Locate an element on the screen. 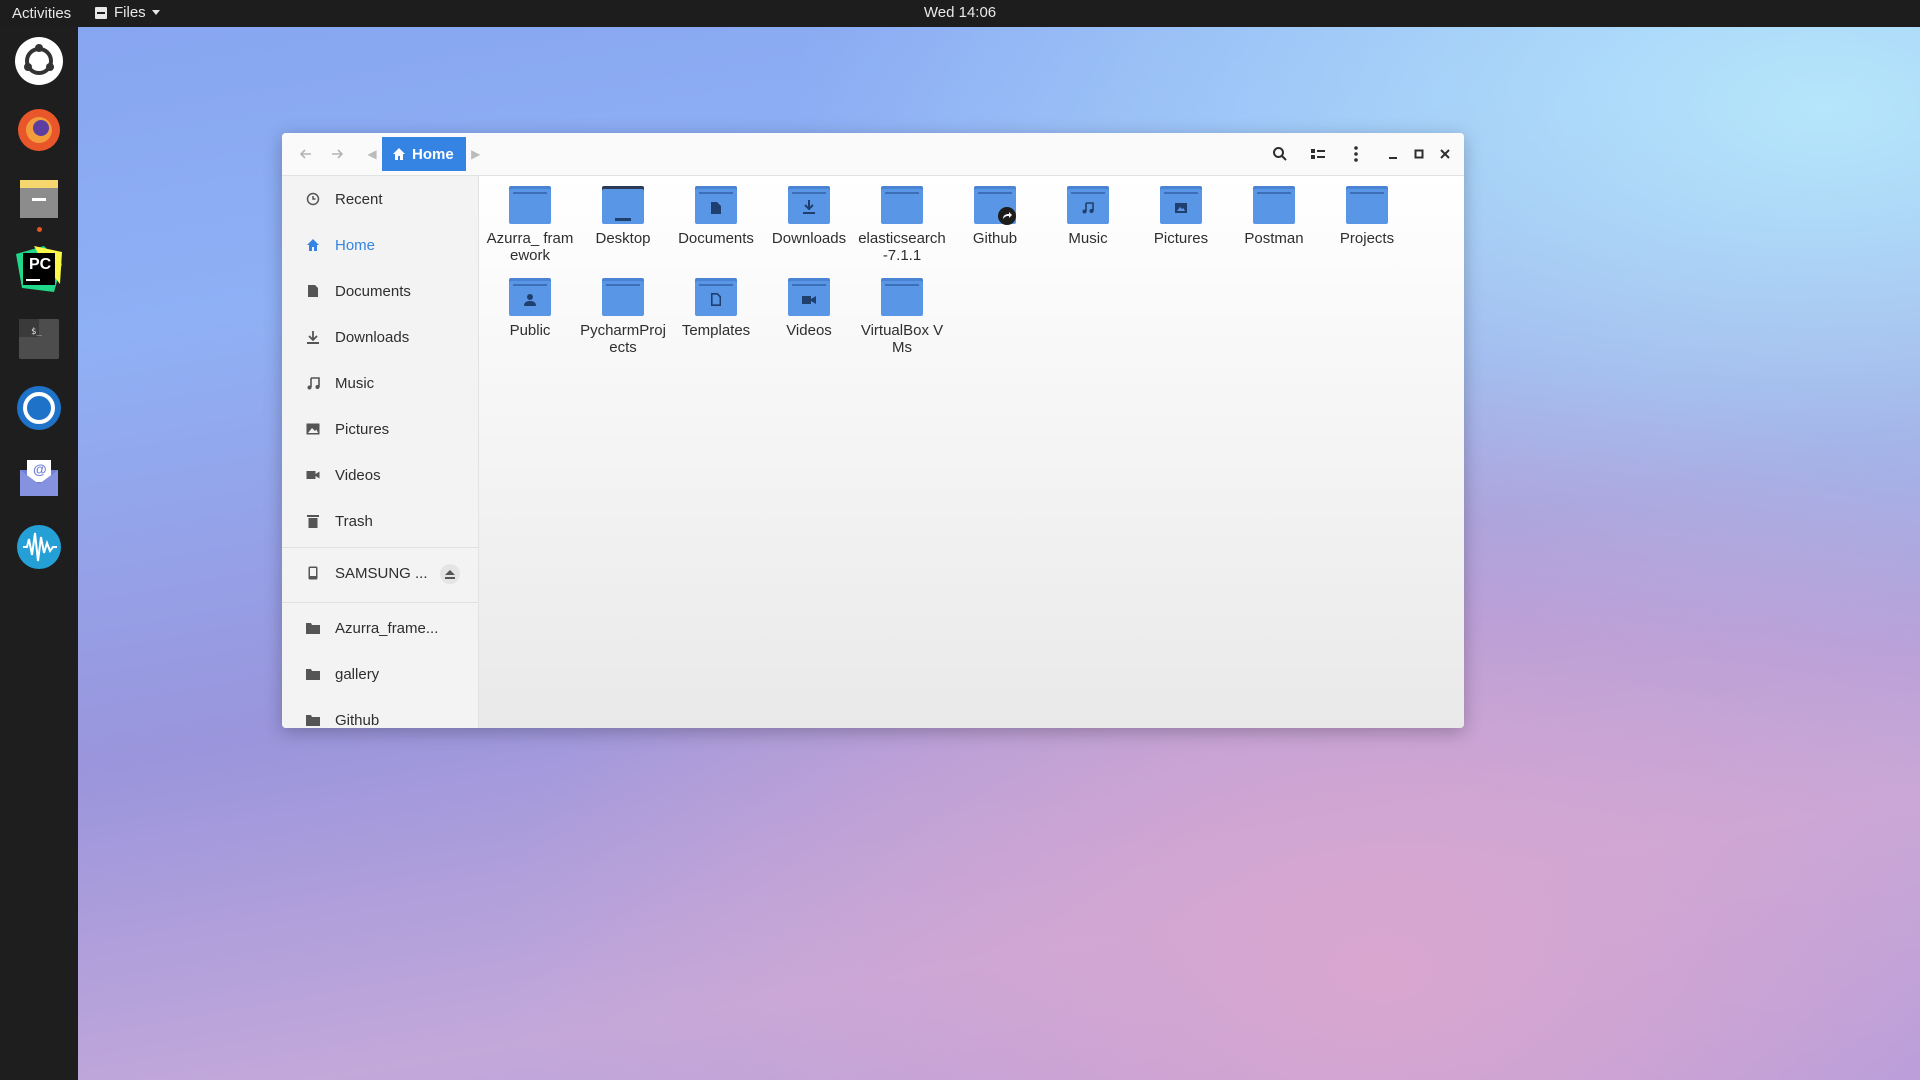  firefox-icon is located at coordinates (39, 130).